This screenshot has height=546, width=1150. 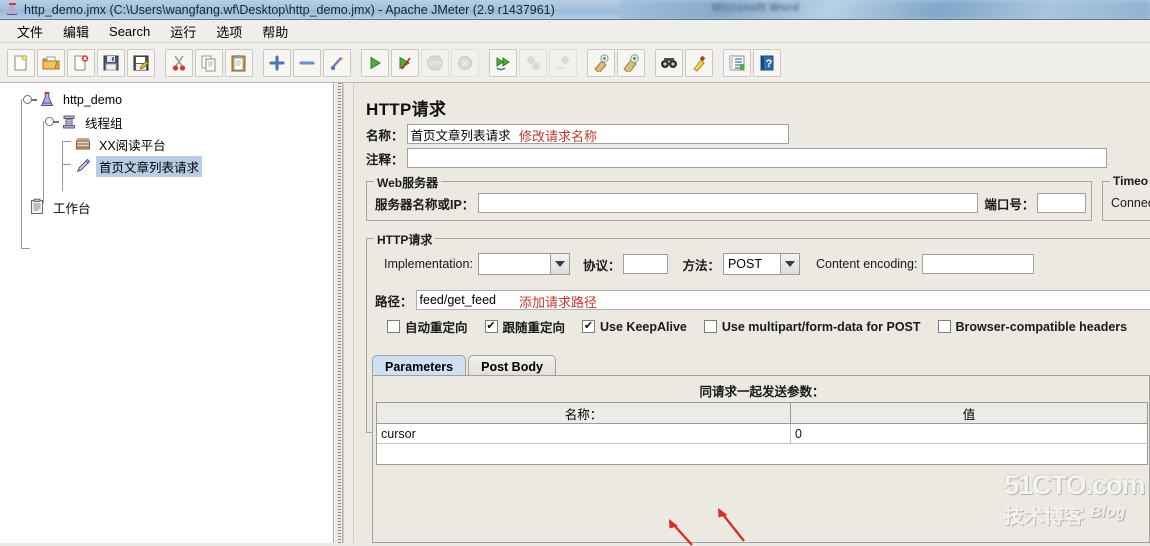 What do you see at coordinates (129, 31) in the screenshot?
I see `menu-item-search: Search` at bounding box center [129, 31].